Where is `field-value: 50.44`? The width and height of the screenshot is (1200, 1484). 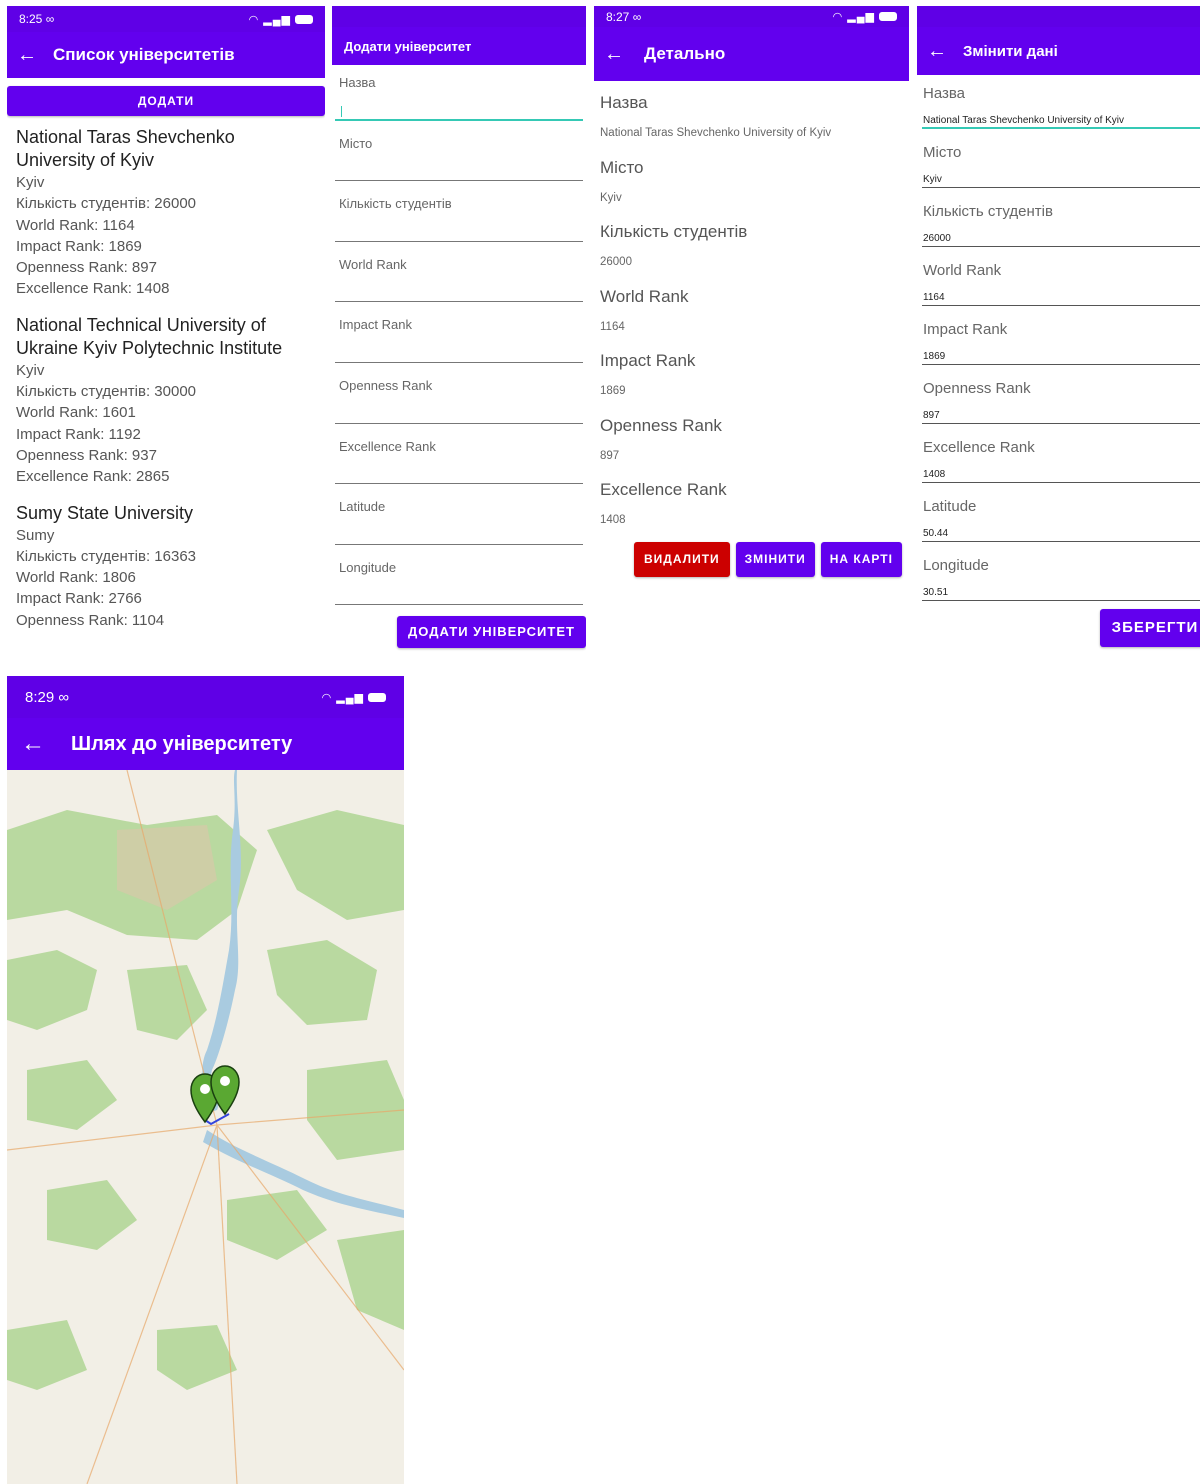 field-value: 50.44 is located at coordinates (936, 533).